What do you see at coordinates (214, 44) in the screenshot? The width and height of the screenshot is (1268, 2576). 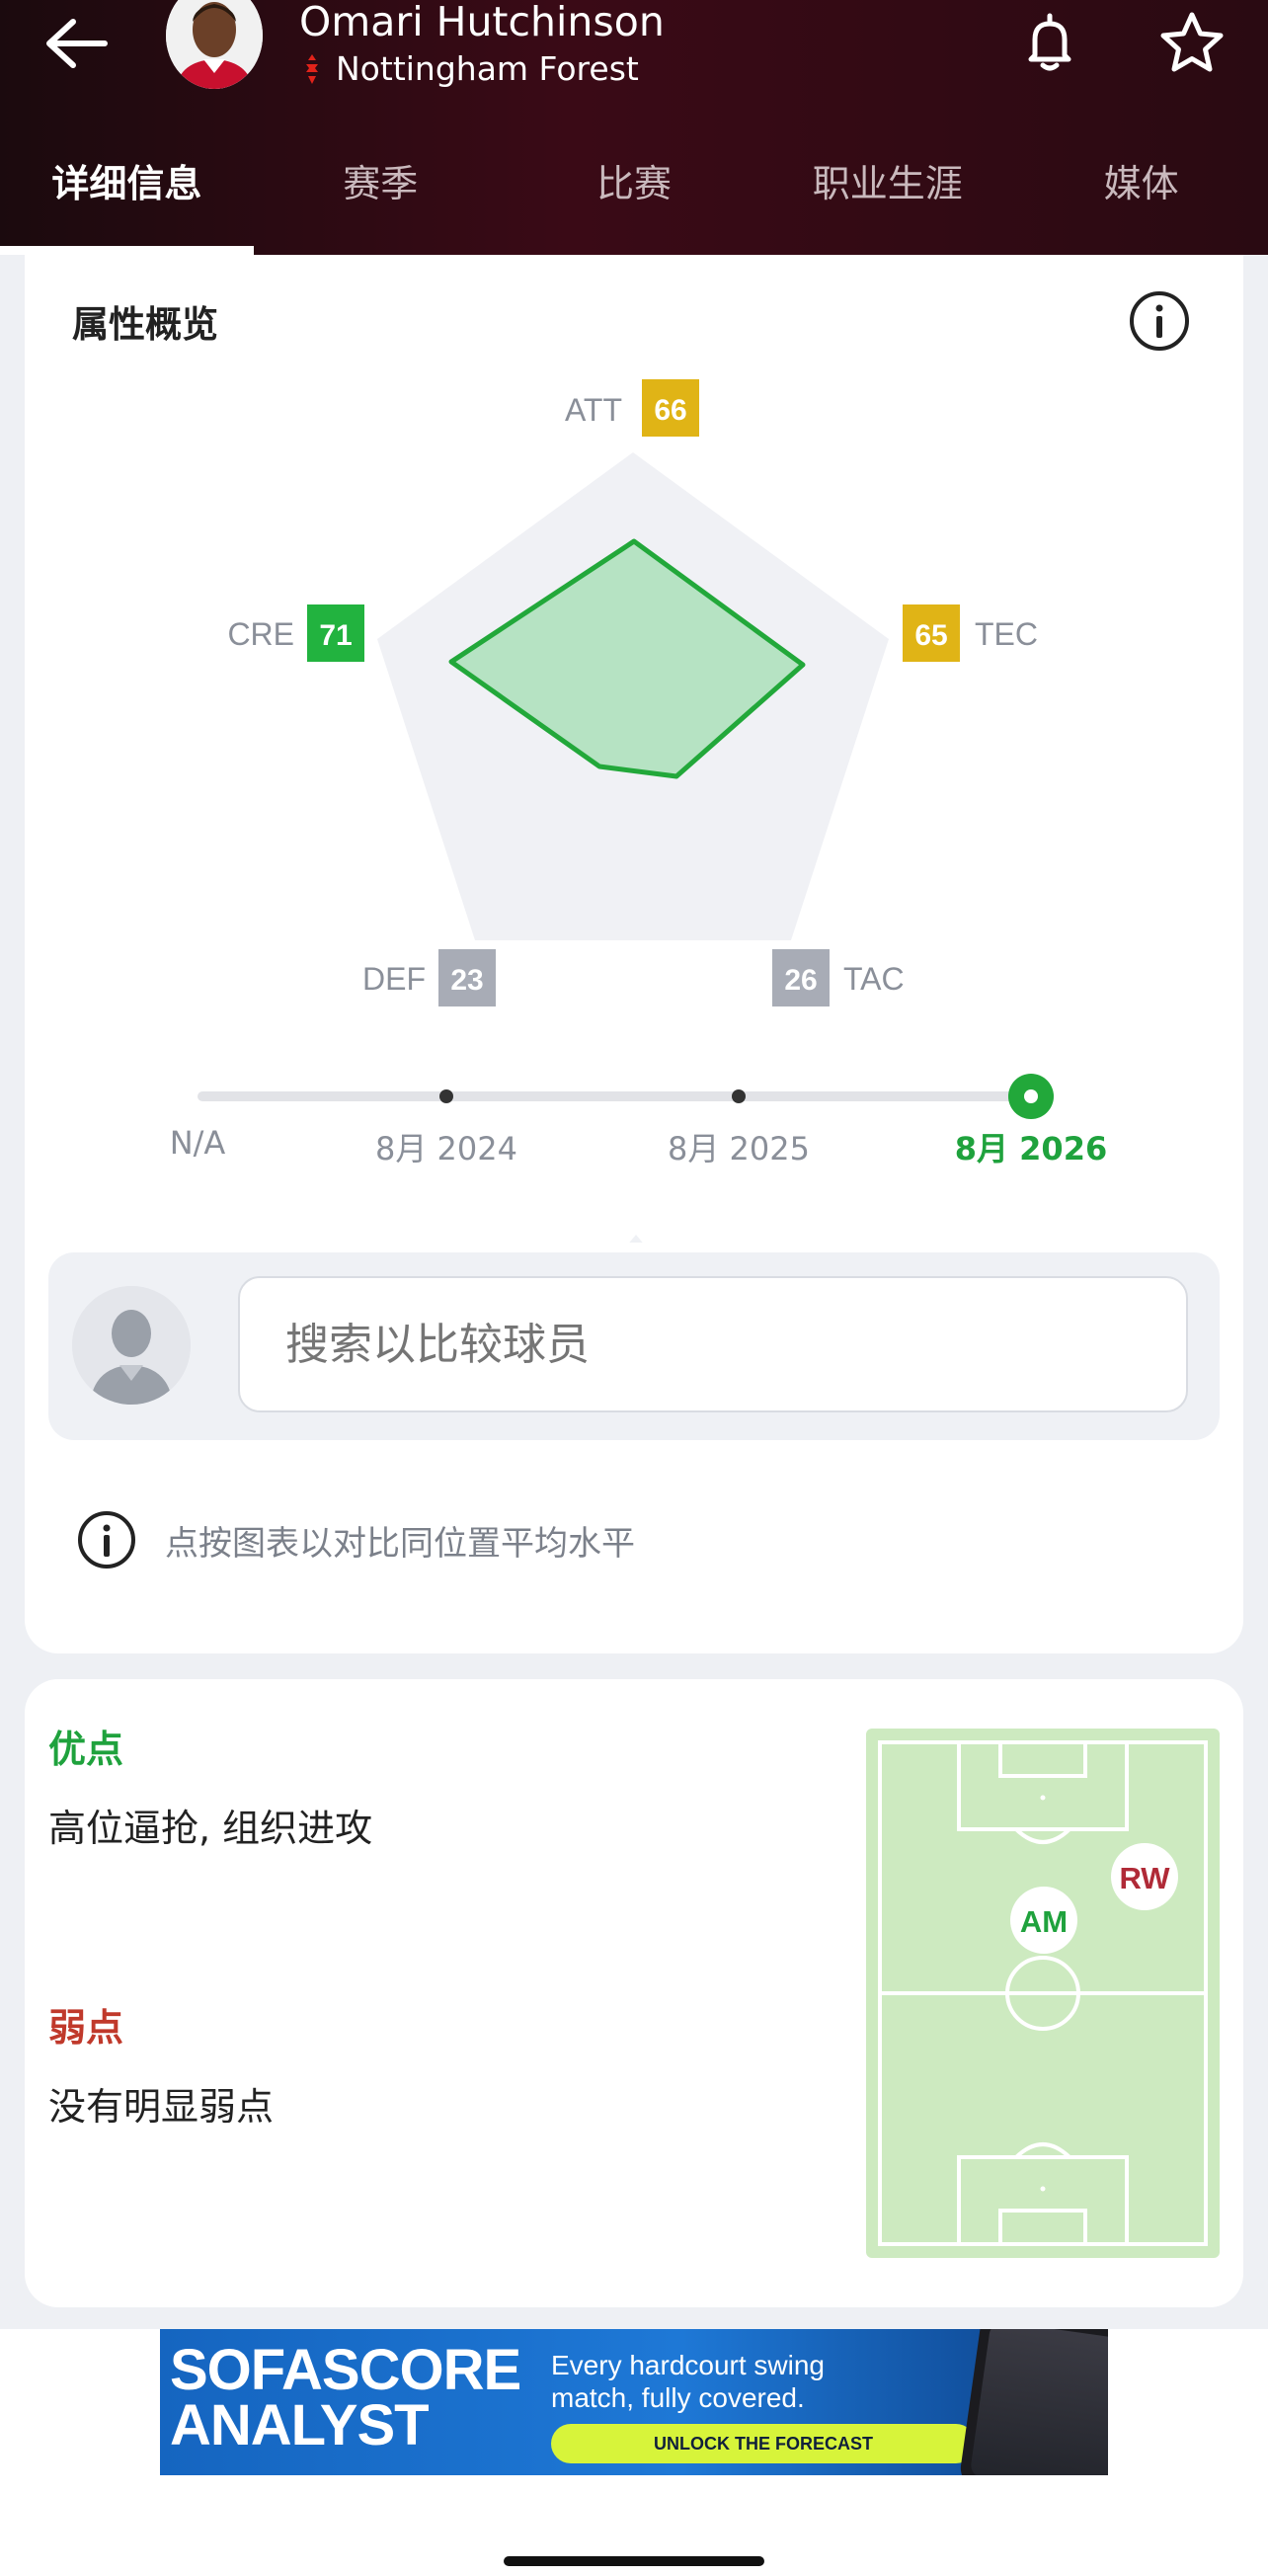 I see `player-avatar` at bounding box center [214, 44].